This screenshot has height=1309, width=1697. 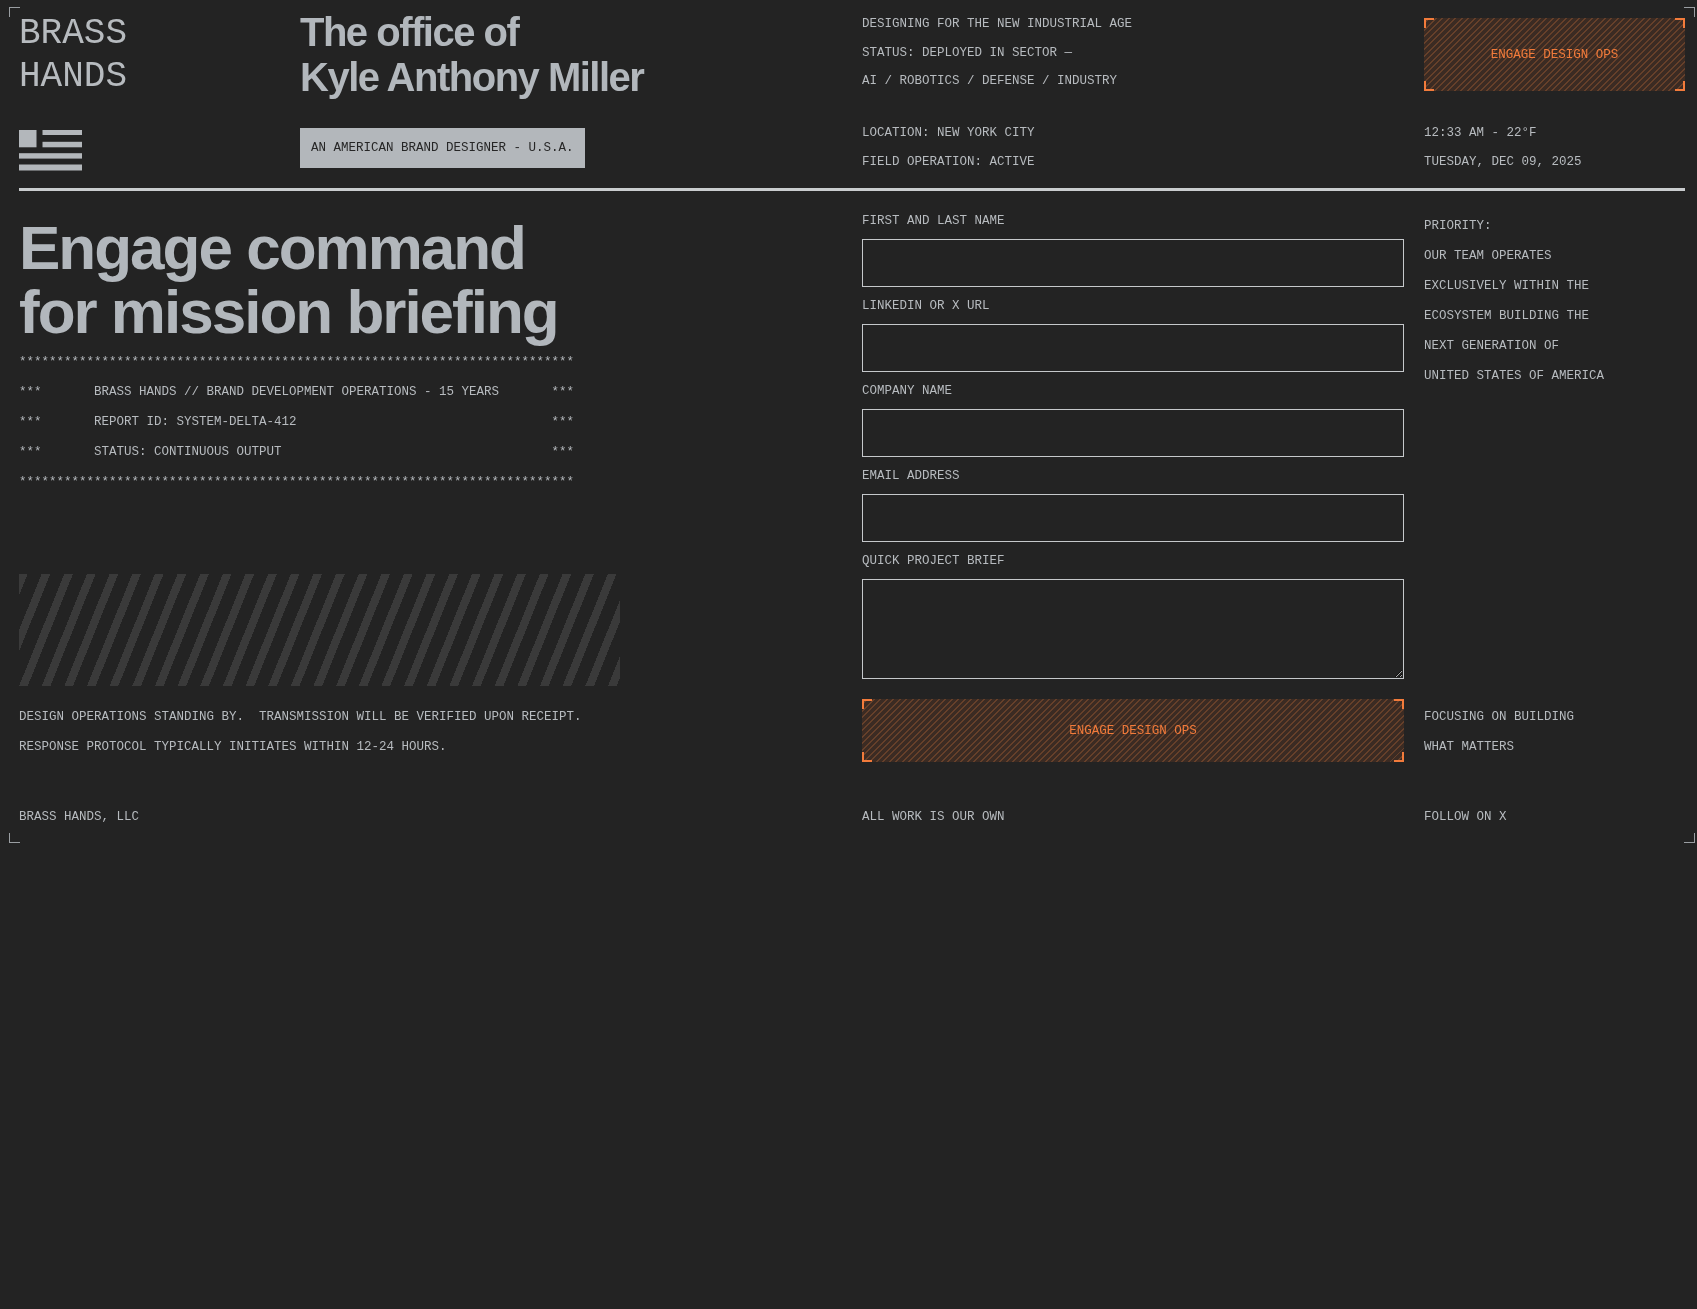 I want to click on time-weather-text: 12:33 AM - 22°F, so click(x=1480, y=133).